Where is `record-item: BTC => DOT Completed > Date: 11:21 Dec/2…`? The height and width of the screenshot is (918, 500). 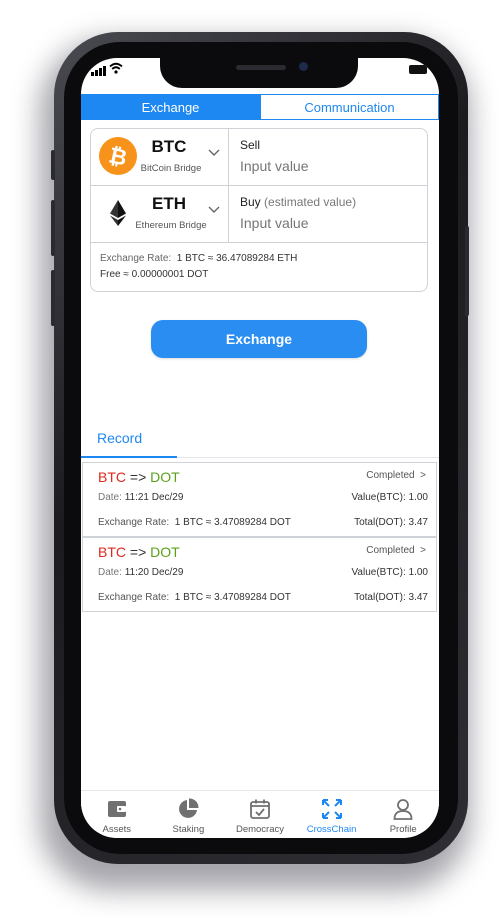
record-item: BTC => DOT Completed > Date: 11:21 Dec/2… is located at coordinates (259, 499).